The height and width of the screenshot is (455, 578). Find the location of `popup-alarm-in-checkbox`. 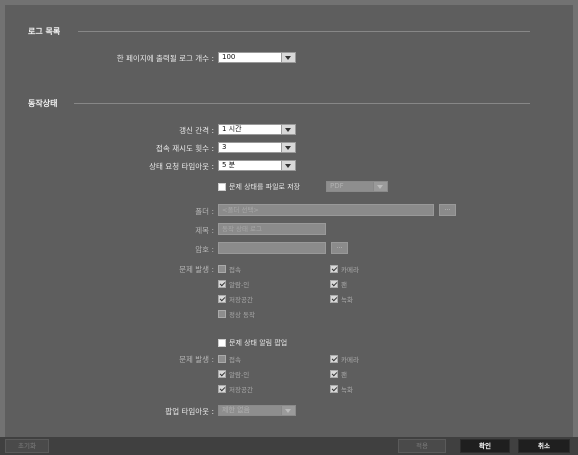

popup-alarm-in-checkbox is located at coordinates (222, 374).